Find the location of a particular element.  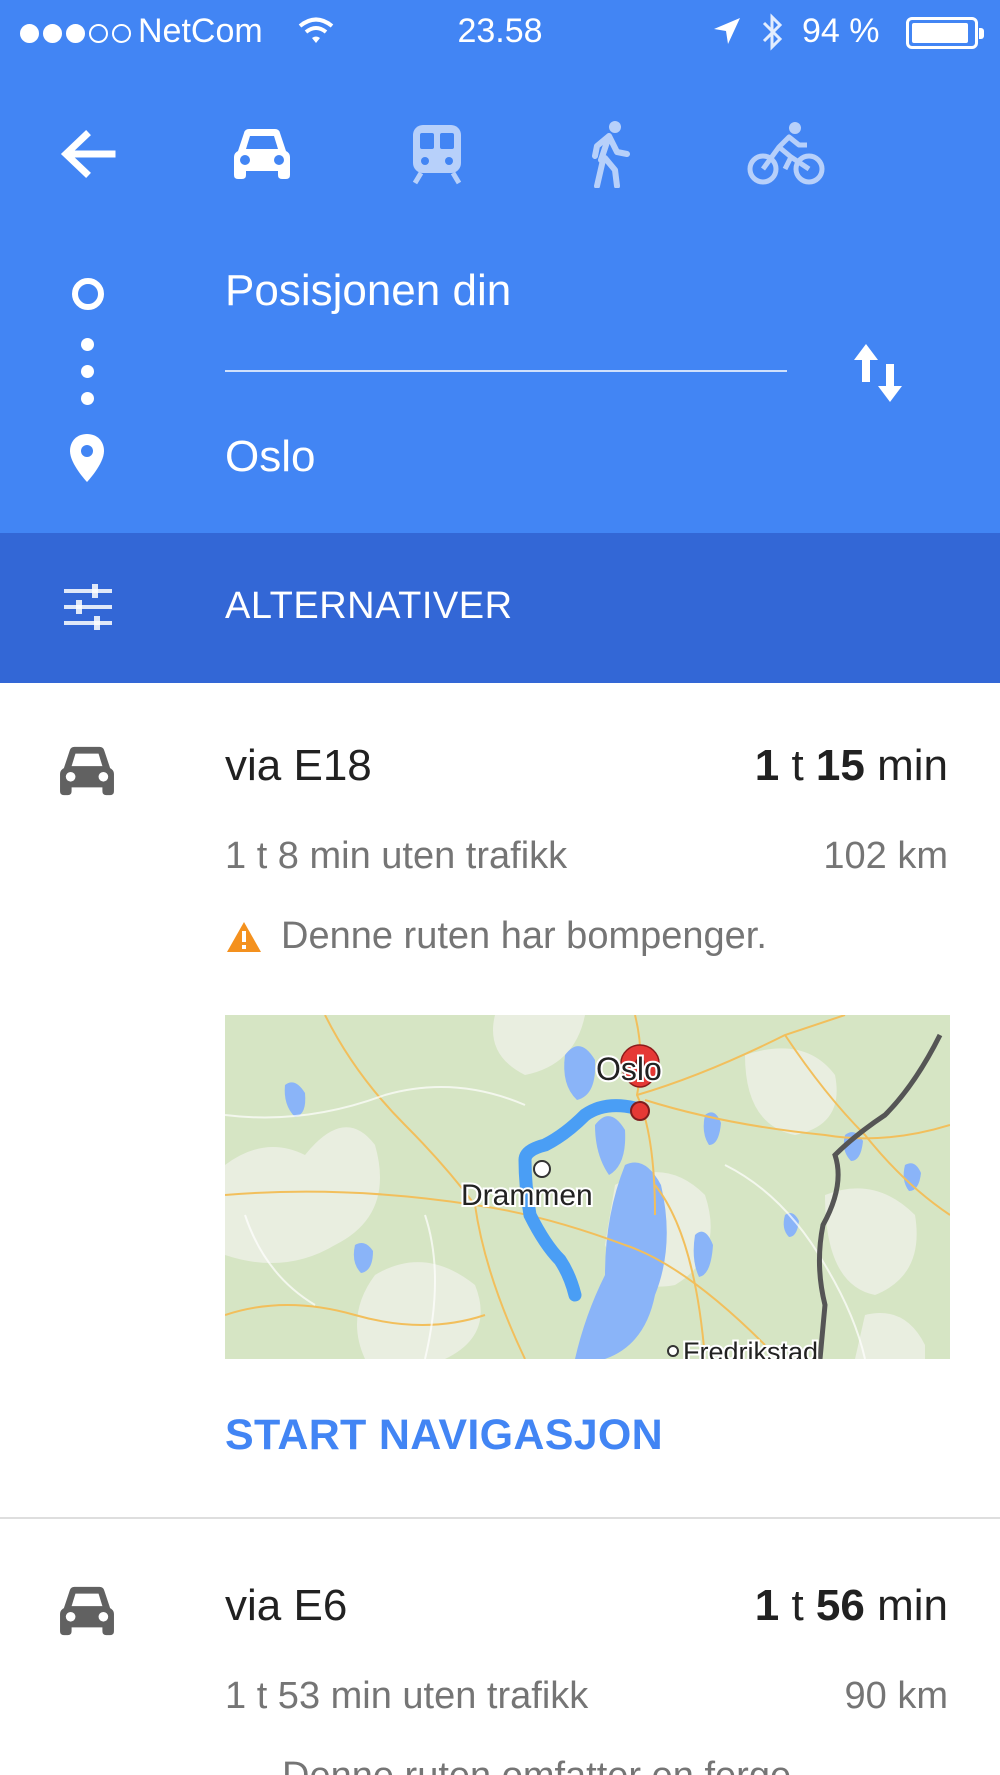

mode-transit-tab is located at coordinates (437, 154).